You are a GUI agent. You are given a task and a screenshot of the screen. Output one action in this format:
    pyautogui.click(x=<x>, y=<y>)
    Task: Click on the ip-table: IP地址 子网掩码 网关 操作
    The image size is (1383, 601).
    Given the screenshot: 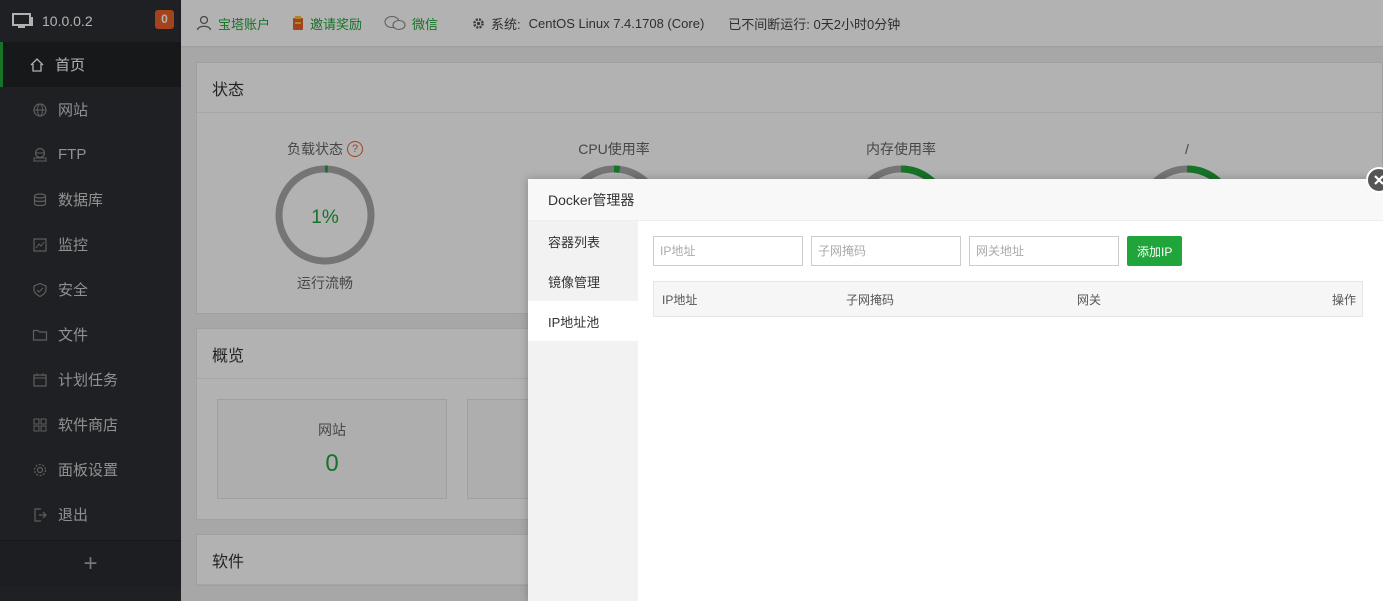 What is the action you would take?
    pyautogui.click(x=1008, y=299)
    